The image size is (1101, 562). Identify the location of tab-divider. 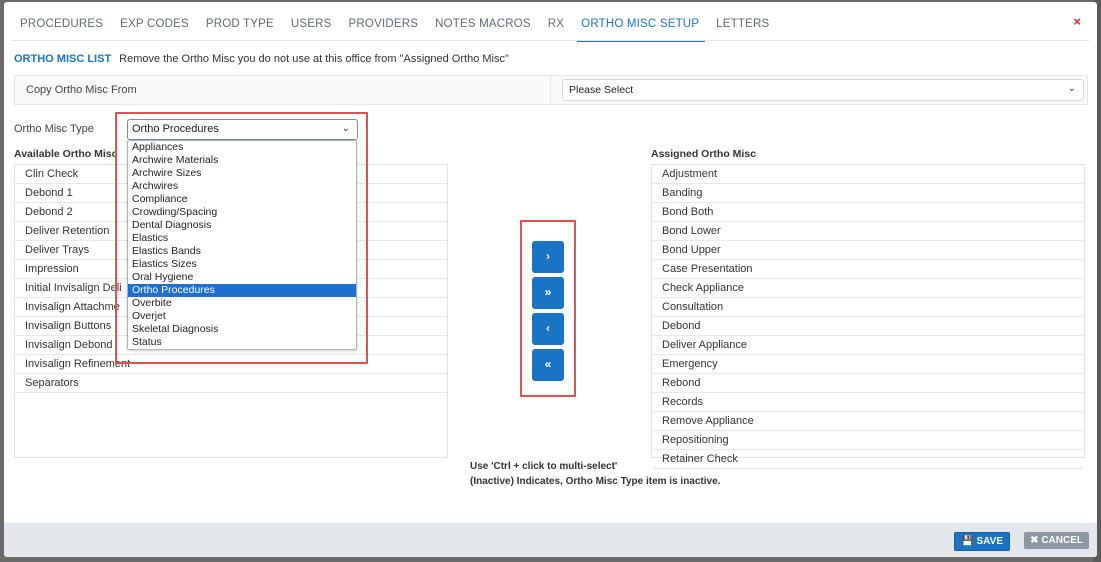
(550, 40).